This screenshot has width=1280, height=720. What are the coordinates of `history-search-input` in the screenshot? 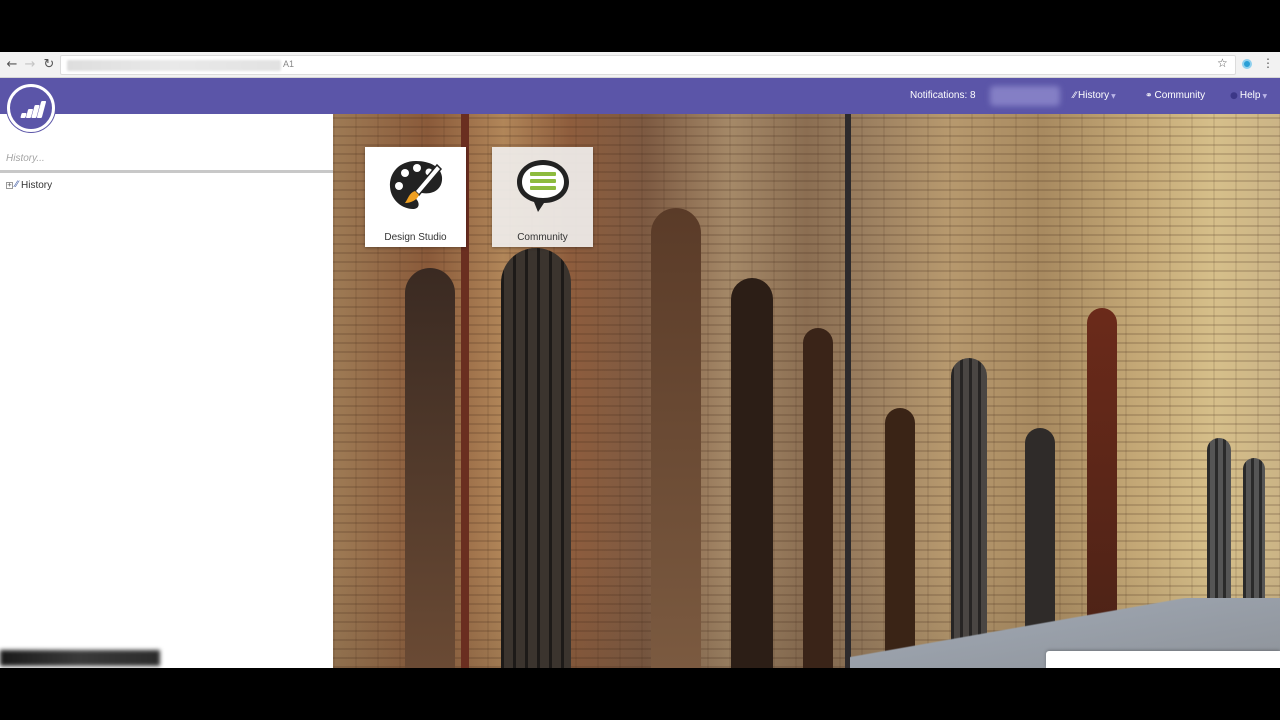 It's located at (166, 158).